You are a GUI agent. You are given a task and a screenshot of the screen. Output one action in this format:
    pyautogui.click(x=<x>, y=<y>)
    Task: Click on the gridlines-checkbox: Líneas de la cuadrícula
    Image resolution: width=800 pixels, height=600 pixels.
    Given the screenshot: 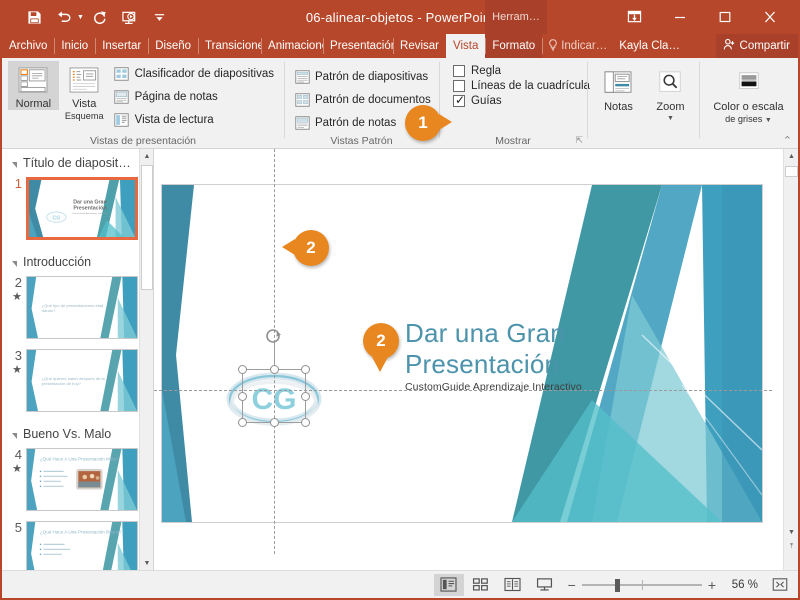 What is the action you would take?
    pyautogui.click(x=521, y=86)
    